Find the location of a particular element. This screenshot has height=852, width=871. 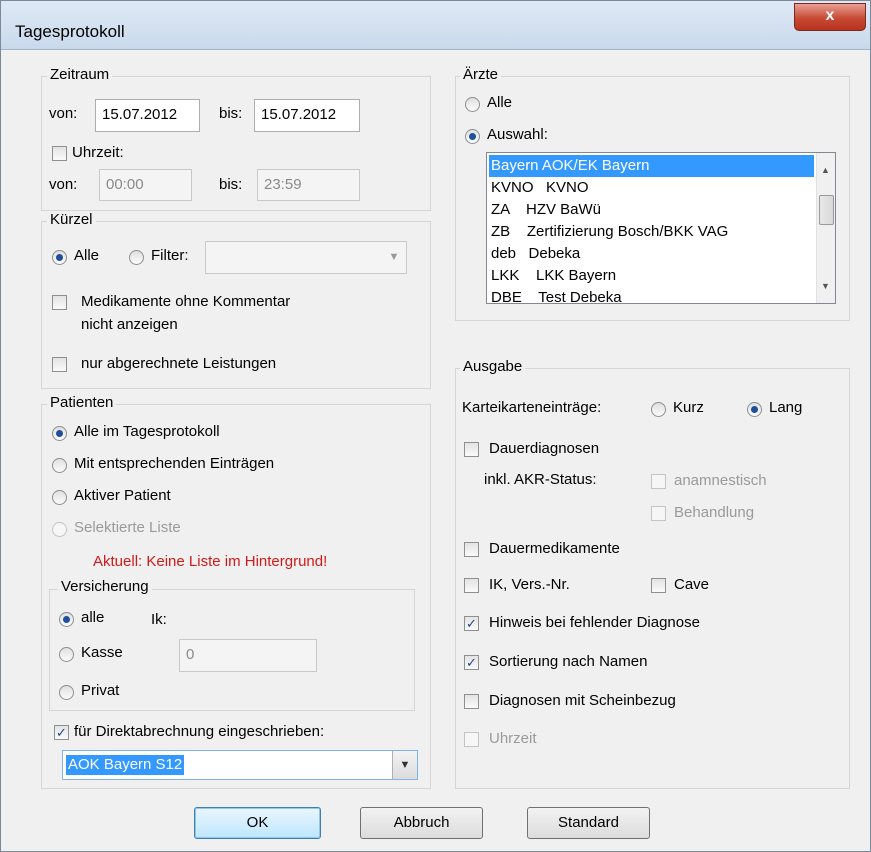

patienten-eintraege-radio is located at coordinates (59, 465).